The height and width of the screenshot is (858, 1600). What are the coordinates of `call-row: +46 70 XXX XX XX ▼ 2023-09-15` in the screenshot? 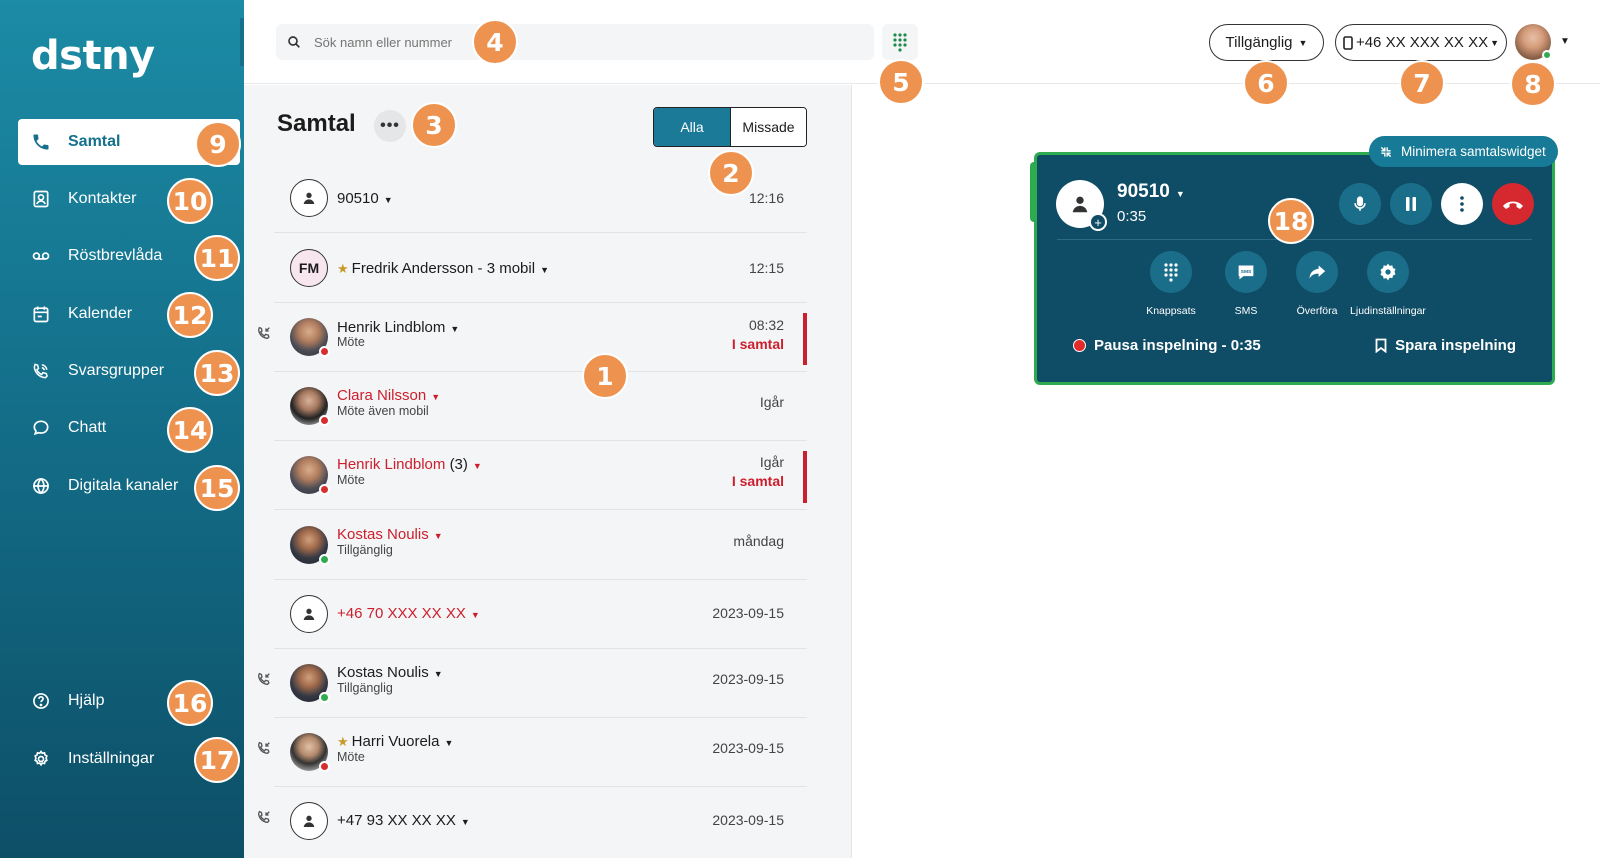 It's located at (540, 614).